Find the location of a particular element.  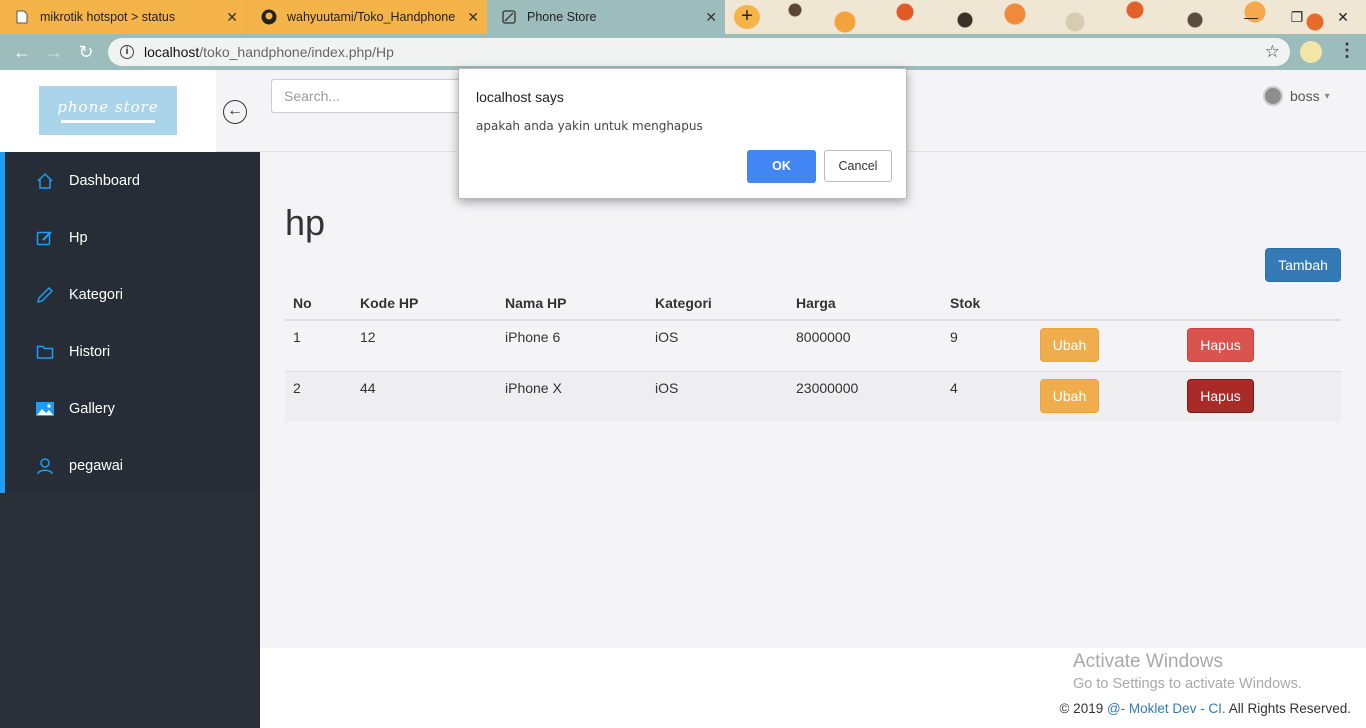

cell-harga: 23000000 is located at coordinates (865, 396).